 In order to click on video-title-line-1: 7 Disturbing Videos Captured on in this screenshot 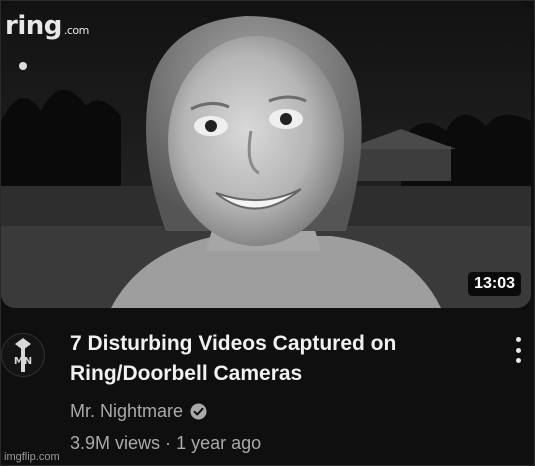, I will do `click(233, 343)`.